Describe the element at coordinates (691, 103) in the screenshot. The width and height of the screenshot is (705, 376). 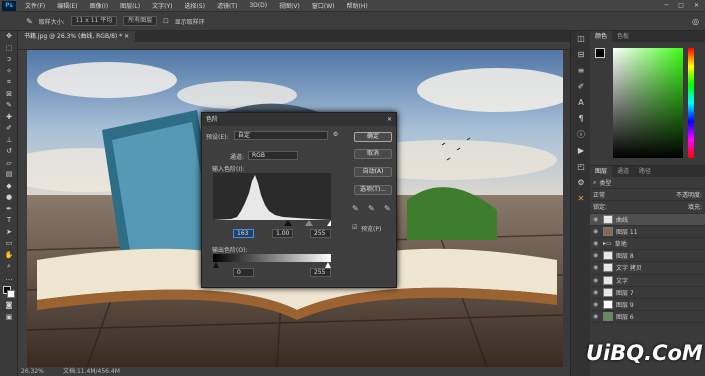
I see `hue-slider` at that location.